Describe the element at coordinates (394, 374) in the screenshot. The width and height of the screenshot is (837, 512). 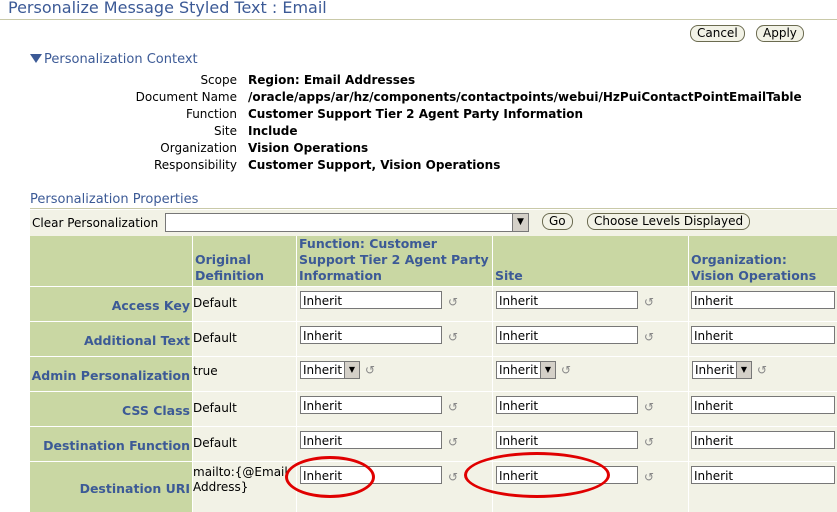
I see `function-cell: Inherit ▼ ↺` at that location.